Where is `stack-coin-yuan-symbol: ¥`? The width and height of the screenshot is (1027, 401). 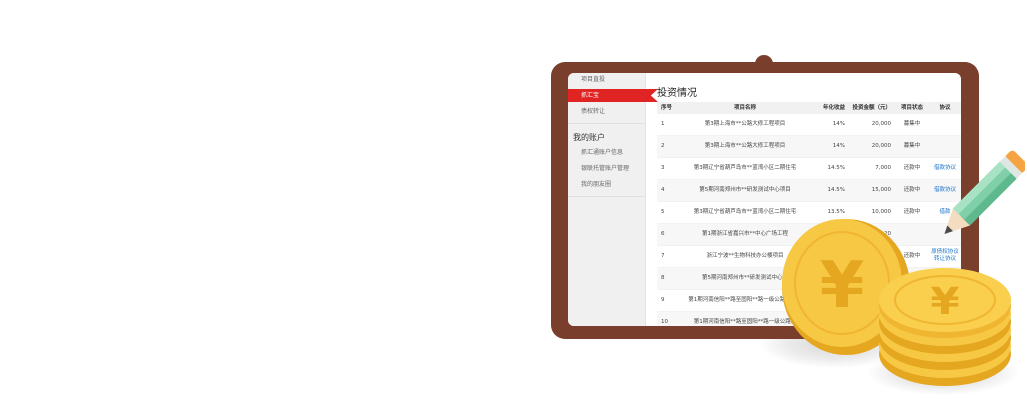
stack-coin-yuan-symbol: ¥ is located at coordinates (944, 302).